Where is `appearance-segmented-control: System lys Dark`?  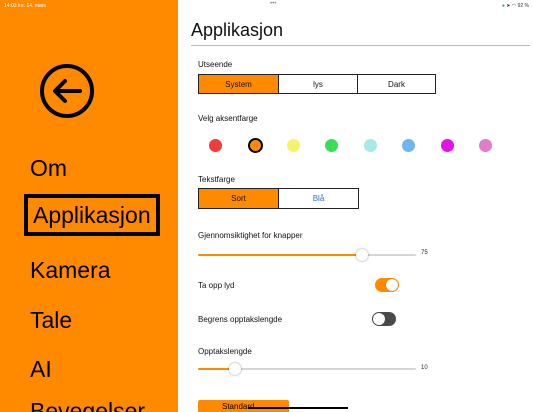
appearance-segmented-control: System lys Dark is located at coordinates (317, 84).